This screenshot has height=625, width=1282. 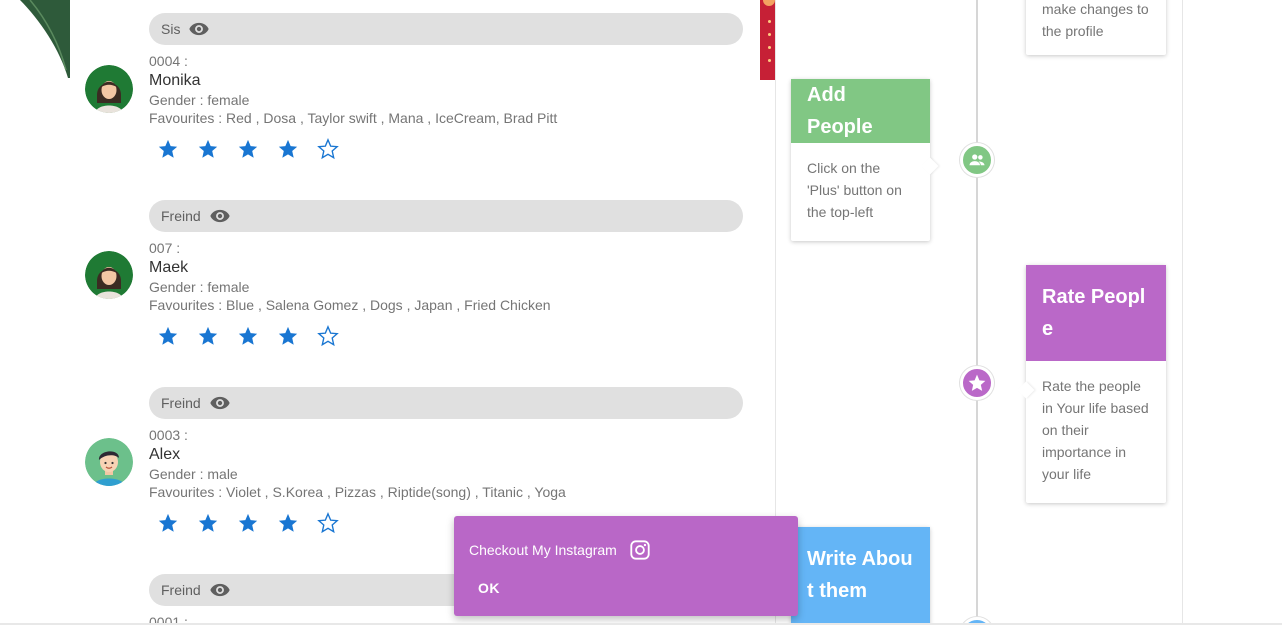 I want to click on timeline-card-write-about: Write Abou t them, so click(x=860, y=576).